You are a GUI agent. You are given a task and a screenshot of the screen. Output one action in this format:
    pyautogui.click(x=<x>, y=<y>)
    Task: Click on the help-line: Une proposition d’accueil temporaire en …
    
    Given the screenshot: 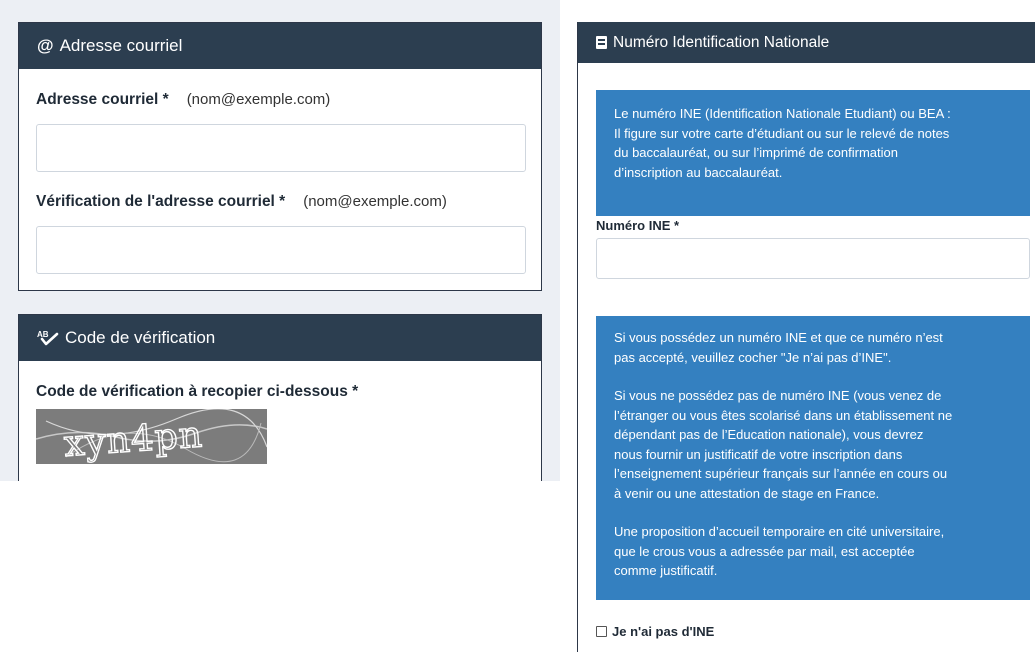 What is the action you would take?
    pyautogui.click(x=779, y=531)
    